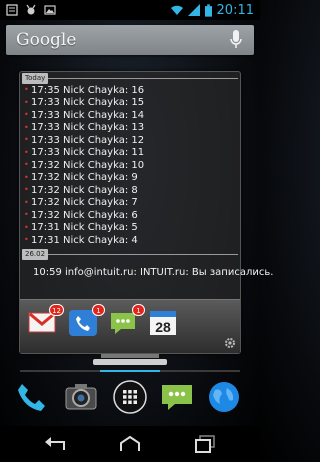  What do you see at coordinates (56, 310) in the screenshot?
I see `notification-badge: 12` at bounding box center [56, 310].